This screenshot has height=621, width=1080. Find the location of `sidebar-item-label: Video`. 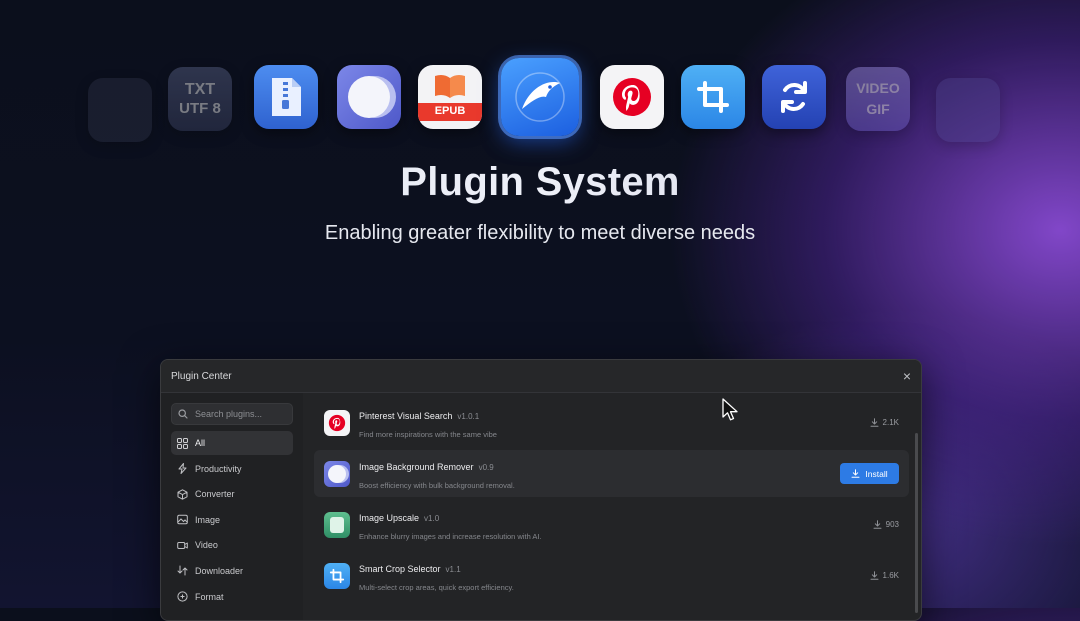

sidebar-item-label: Video is located at coordinates (206, 545).